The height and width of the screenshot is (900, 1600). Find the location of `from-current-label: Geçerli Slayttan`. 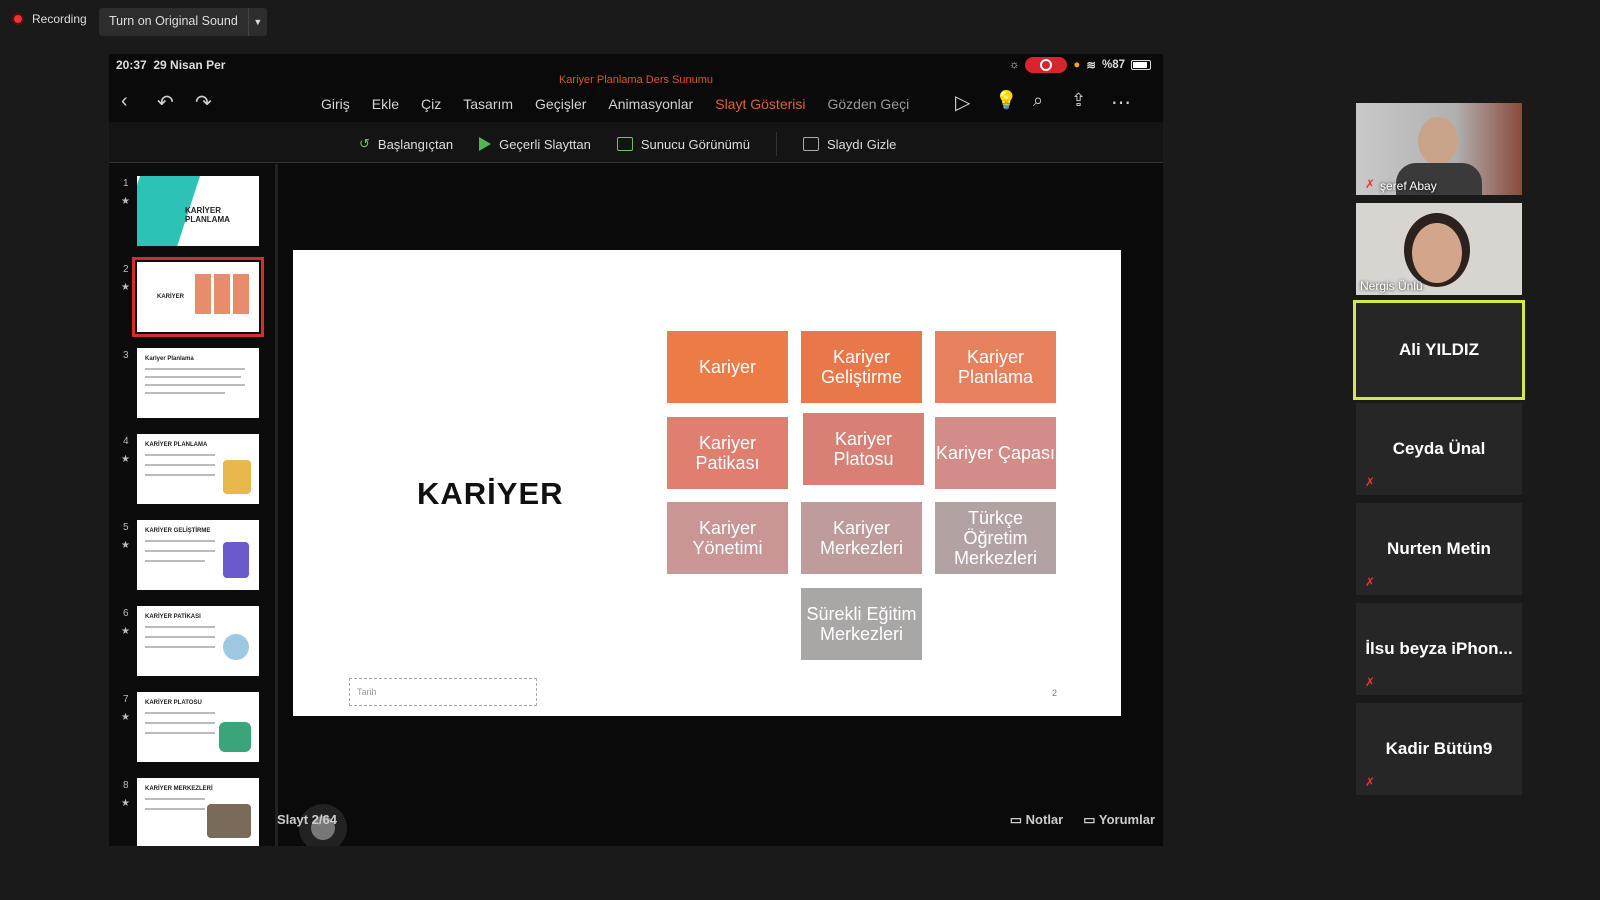

from-current-label: Geçerli Slayttan is located at coordinates (545, 144).